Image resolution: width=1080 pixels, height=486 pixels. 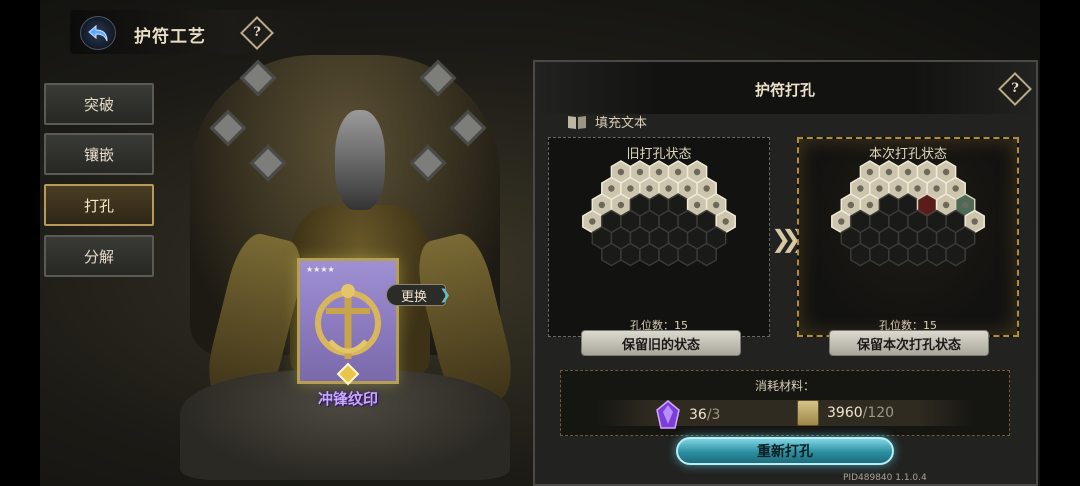 I want to click on scroll-icon, so click(x=808, y=413).